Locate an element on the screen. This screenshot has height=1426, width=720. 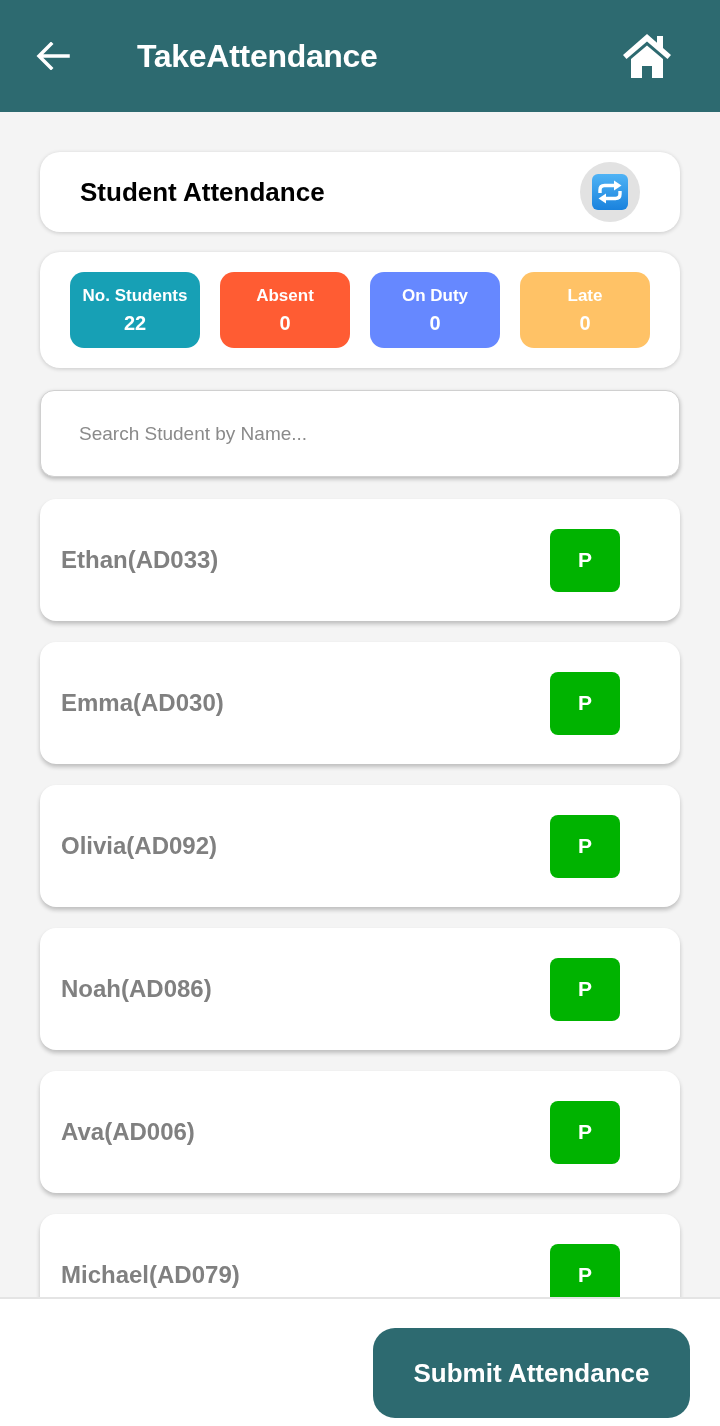
student-name: Noah(AD086) is located at coordinates (136, 989).